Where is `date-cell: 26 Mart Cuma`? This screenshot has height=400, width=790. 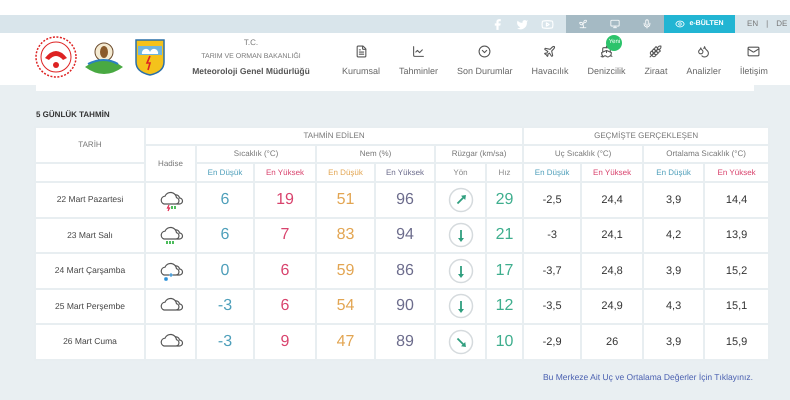
date-cell: 26 Mart Cuma is located at coordinates (90, 341).